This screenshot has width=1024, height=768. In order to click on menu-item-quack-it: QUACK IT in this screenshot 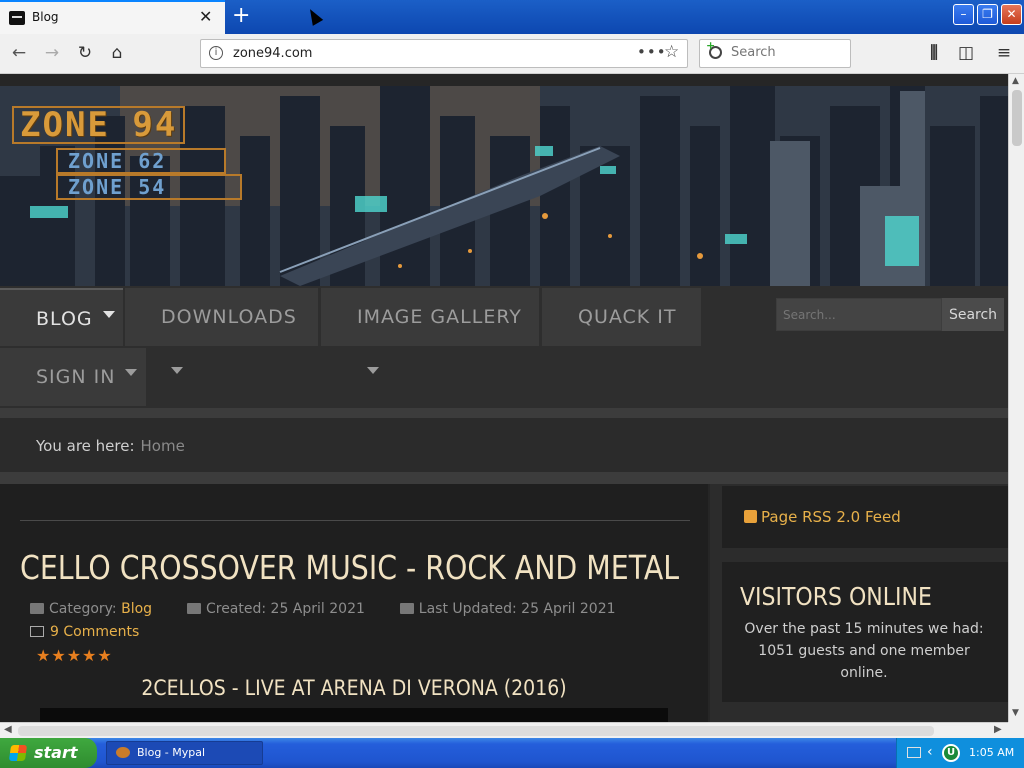, I will do `click(621, 317)`.